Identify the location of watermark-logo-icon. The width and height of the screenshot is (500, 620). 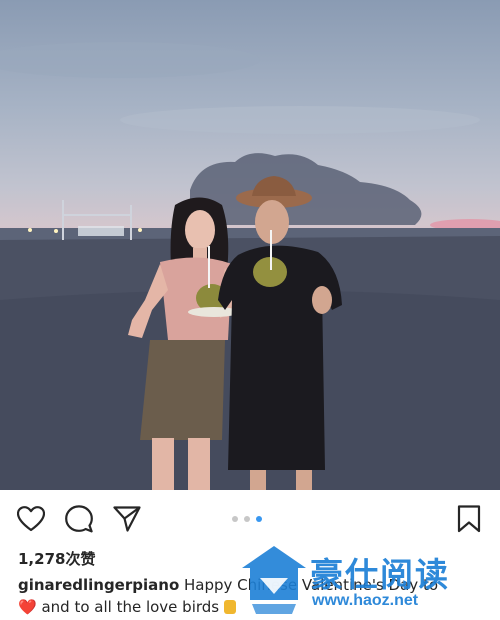
(274, 580).